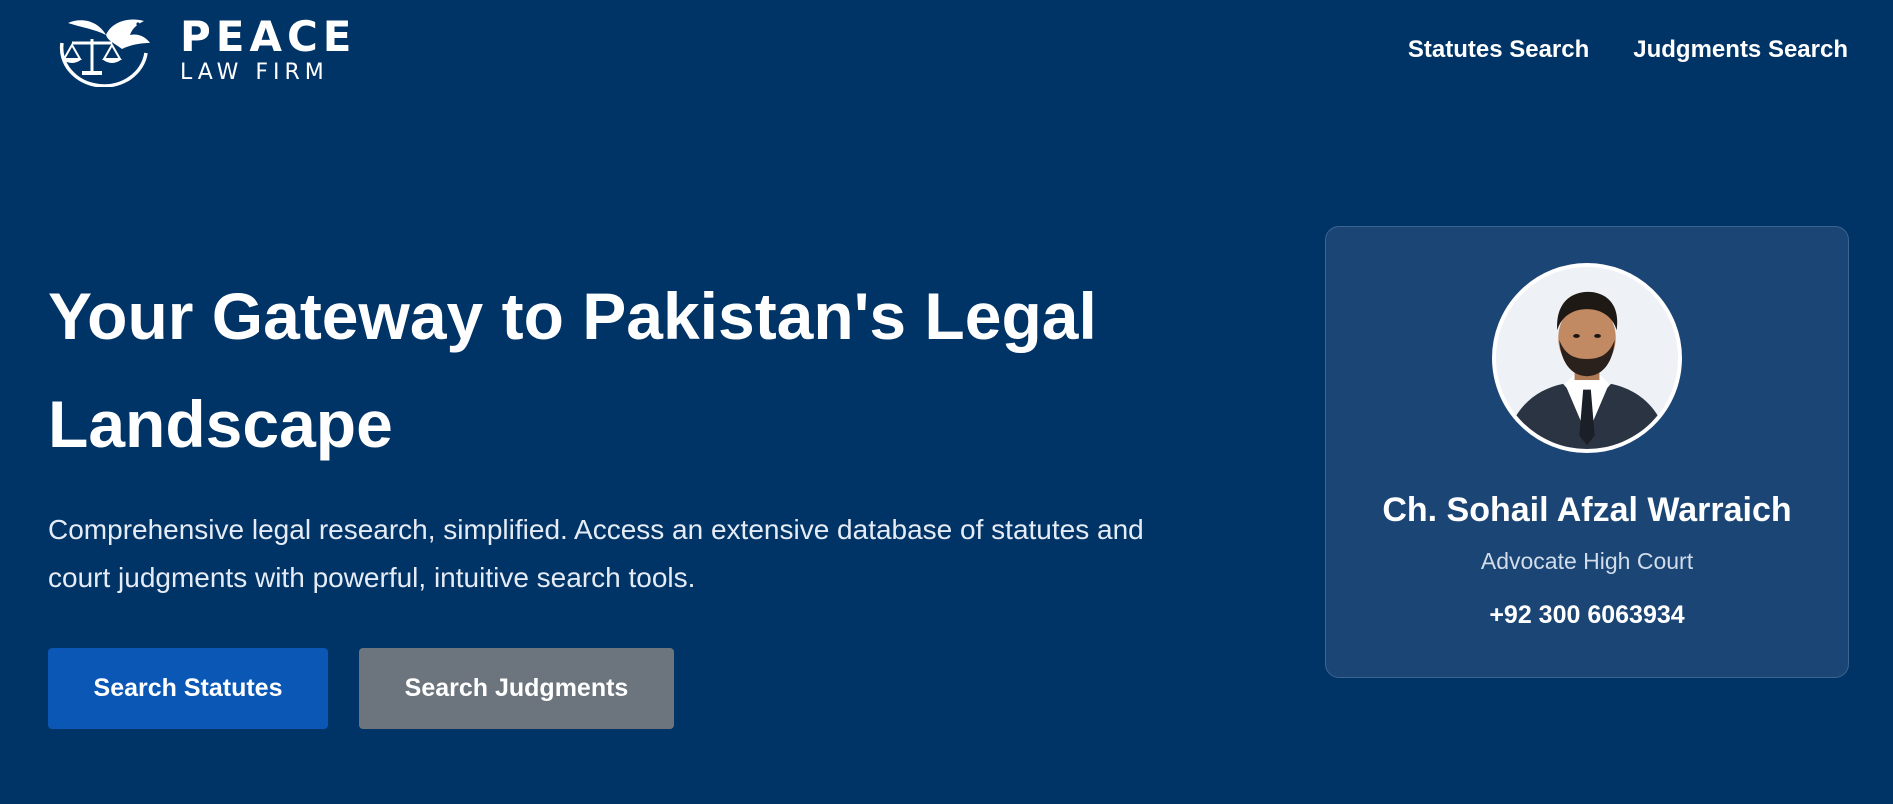 The image size is (1893, 804). I want to click on profile-phone: +92 300 6063934, so click(1586, 615).